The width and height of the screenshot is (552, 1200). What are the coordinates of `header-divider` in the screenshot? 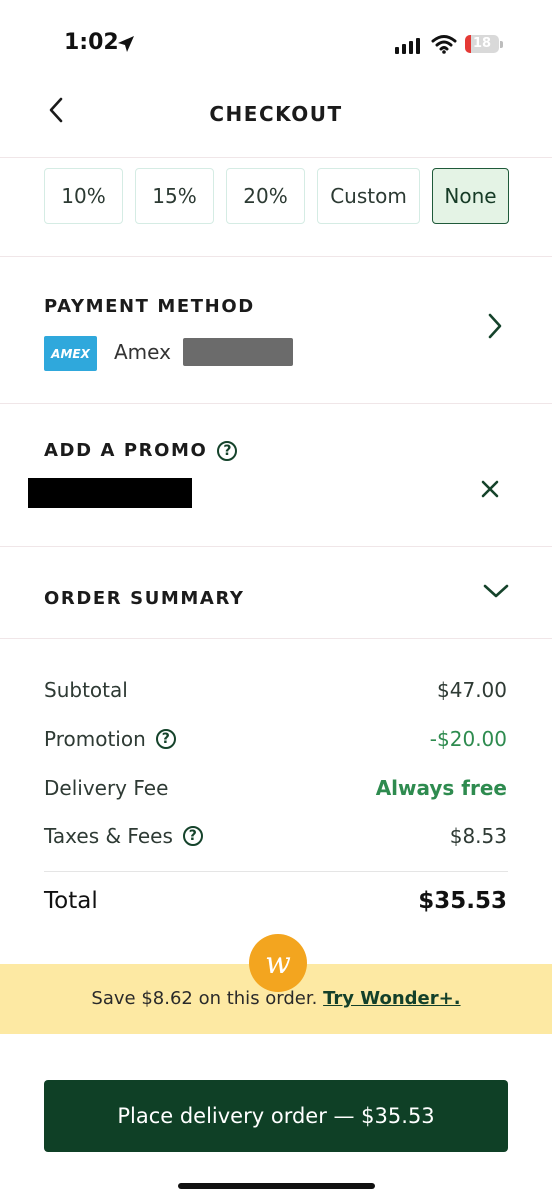 It's located at (276, 157).